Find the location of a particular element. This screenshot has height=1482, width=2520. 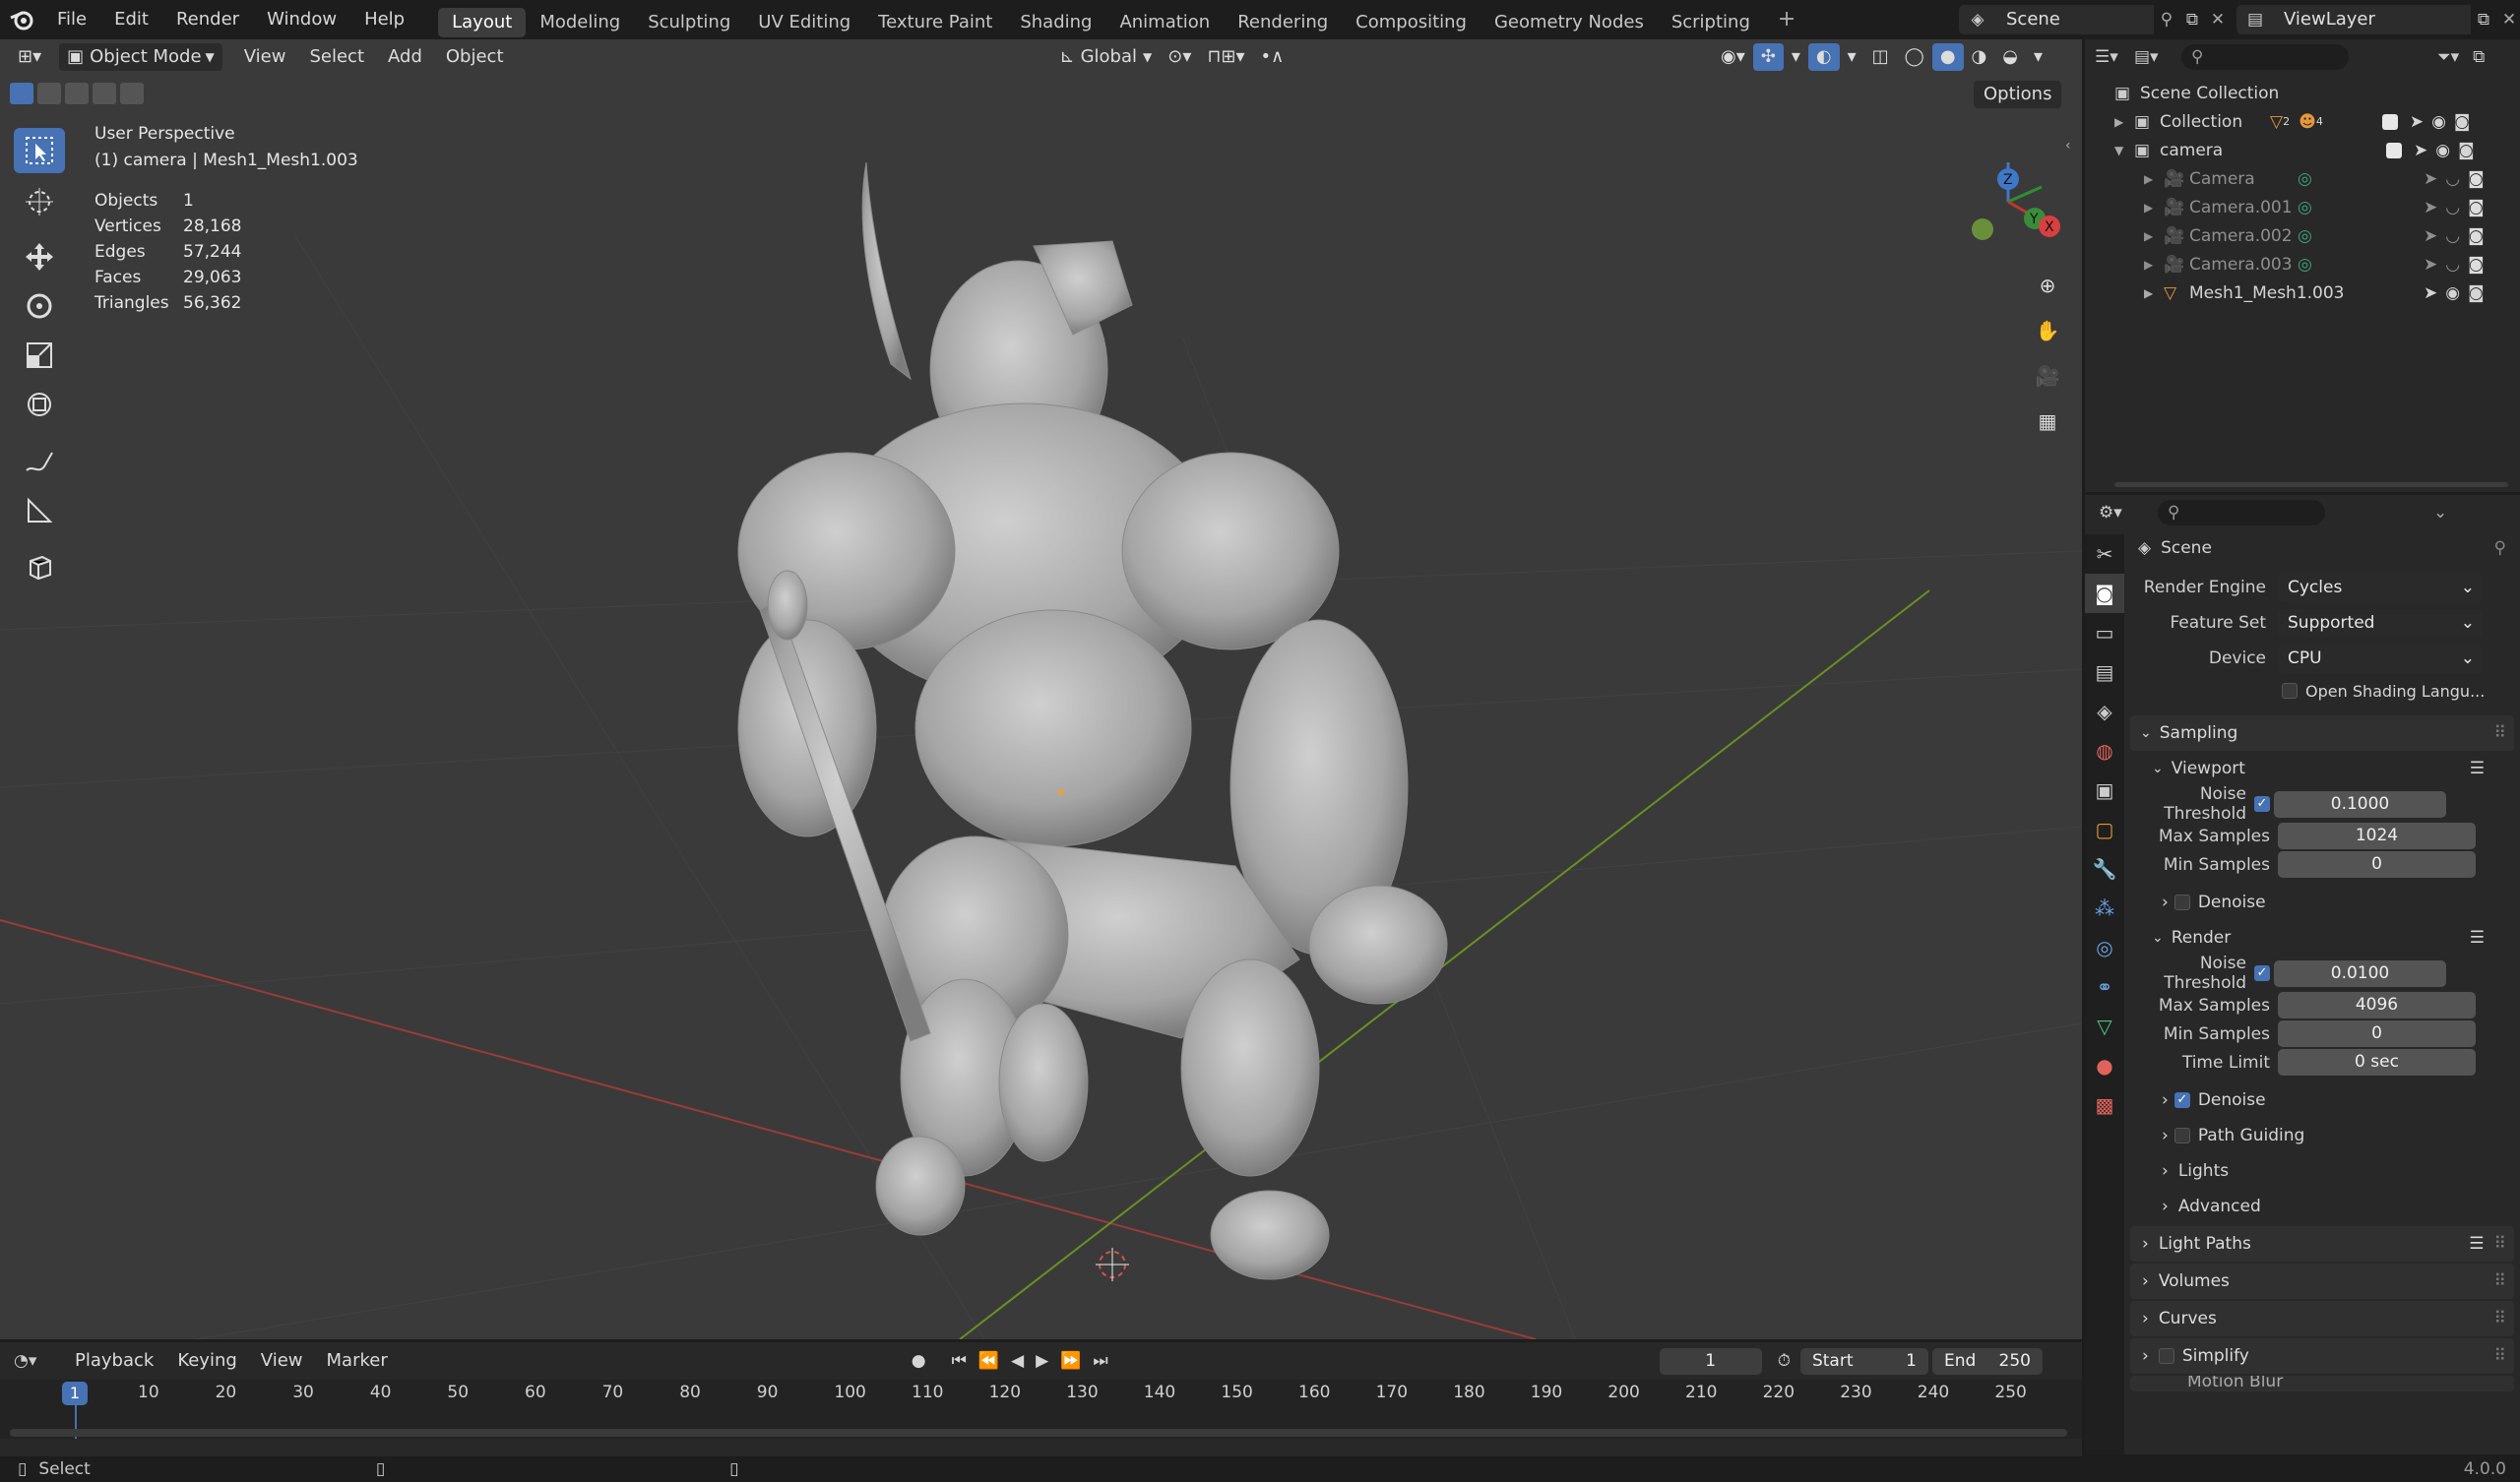

editor-type-icon: ⚙▾ is located at coordinates (2128, 513).